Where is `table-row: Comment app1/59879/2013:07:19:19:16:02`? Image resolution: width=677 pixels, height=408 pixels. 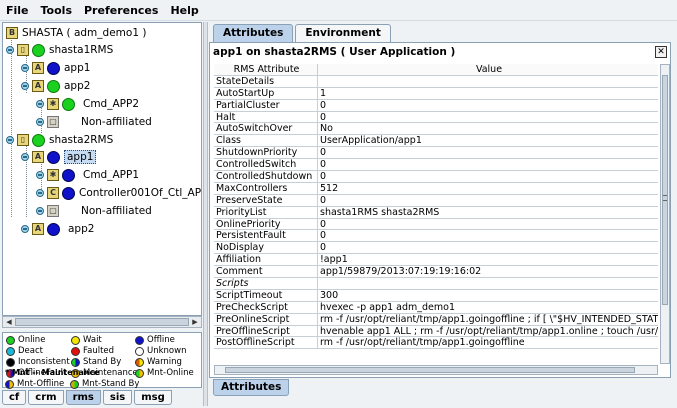 table-row: Comment app1/59879/2013:07:19:19:16:02 is located at coordinates (436, 272).